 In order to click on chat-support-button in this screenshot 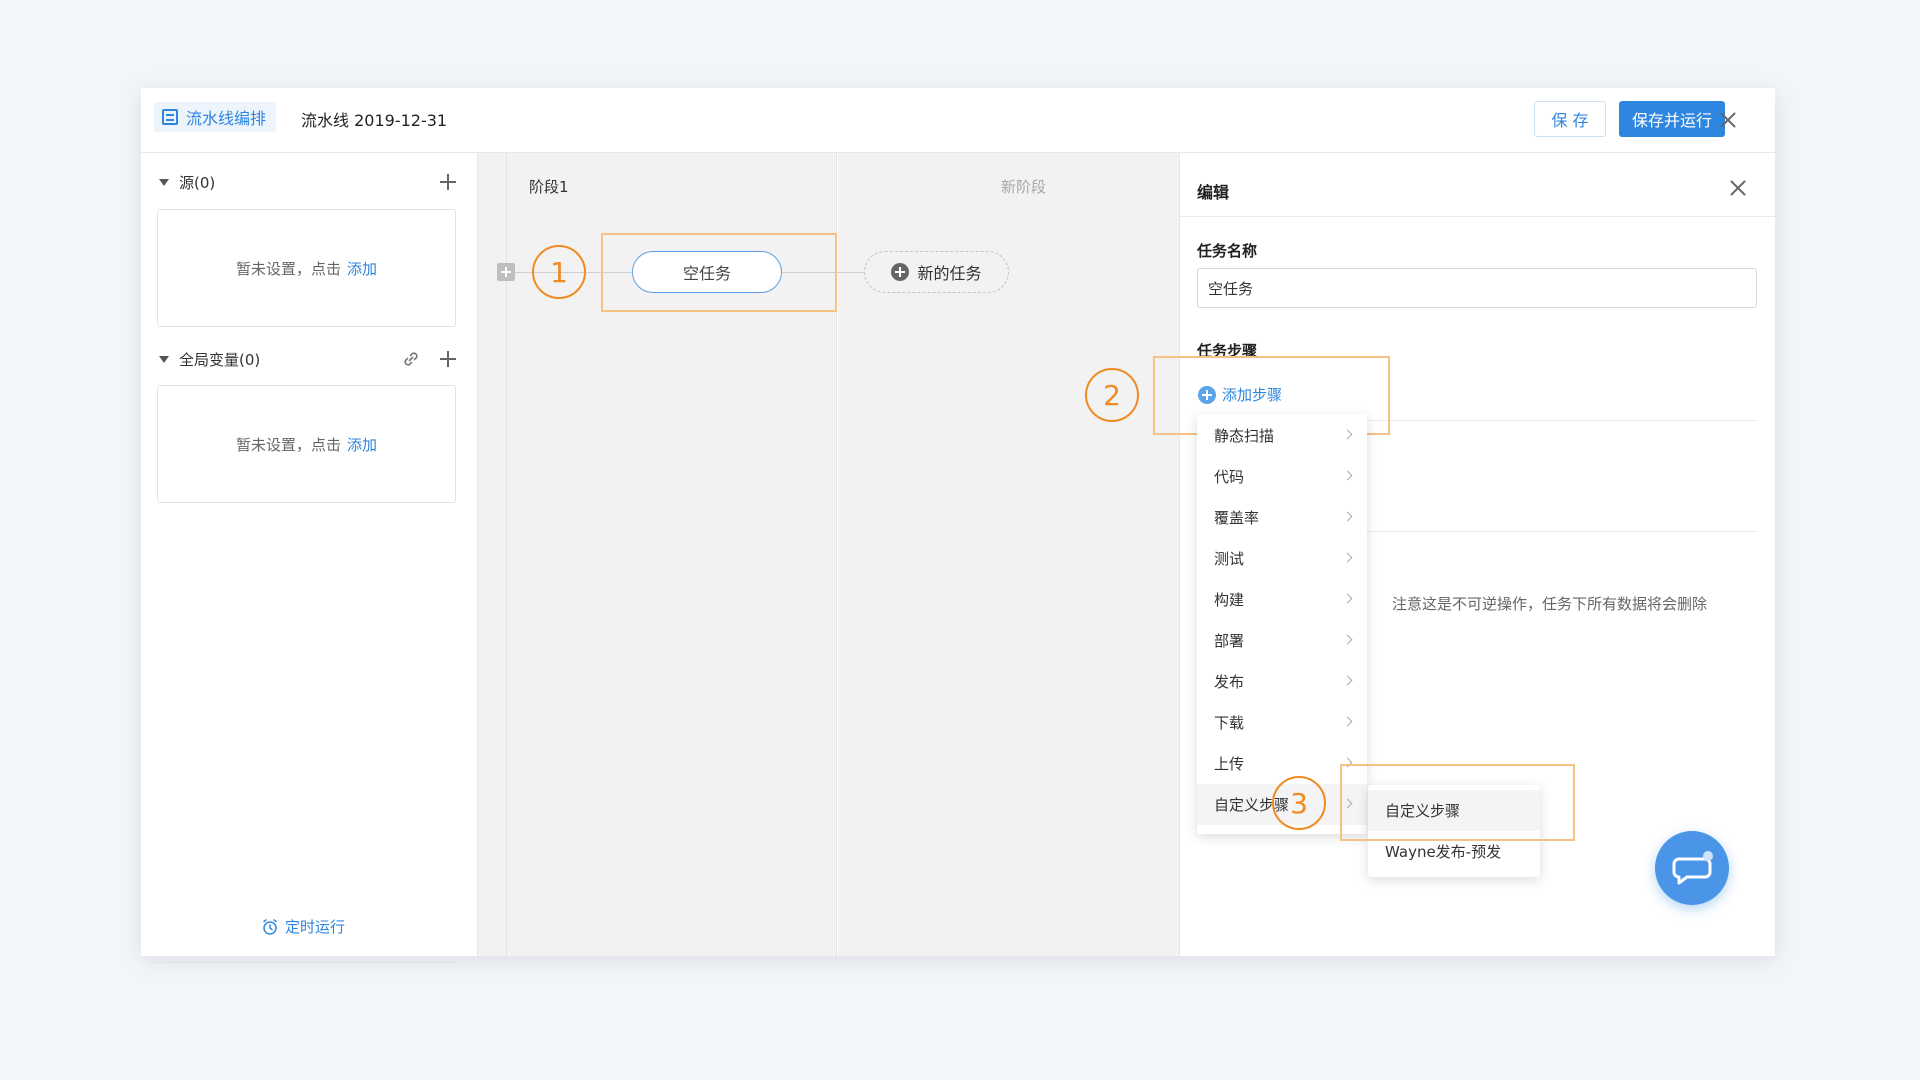, I will do `click(1692, 868)`.